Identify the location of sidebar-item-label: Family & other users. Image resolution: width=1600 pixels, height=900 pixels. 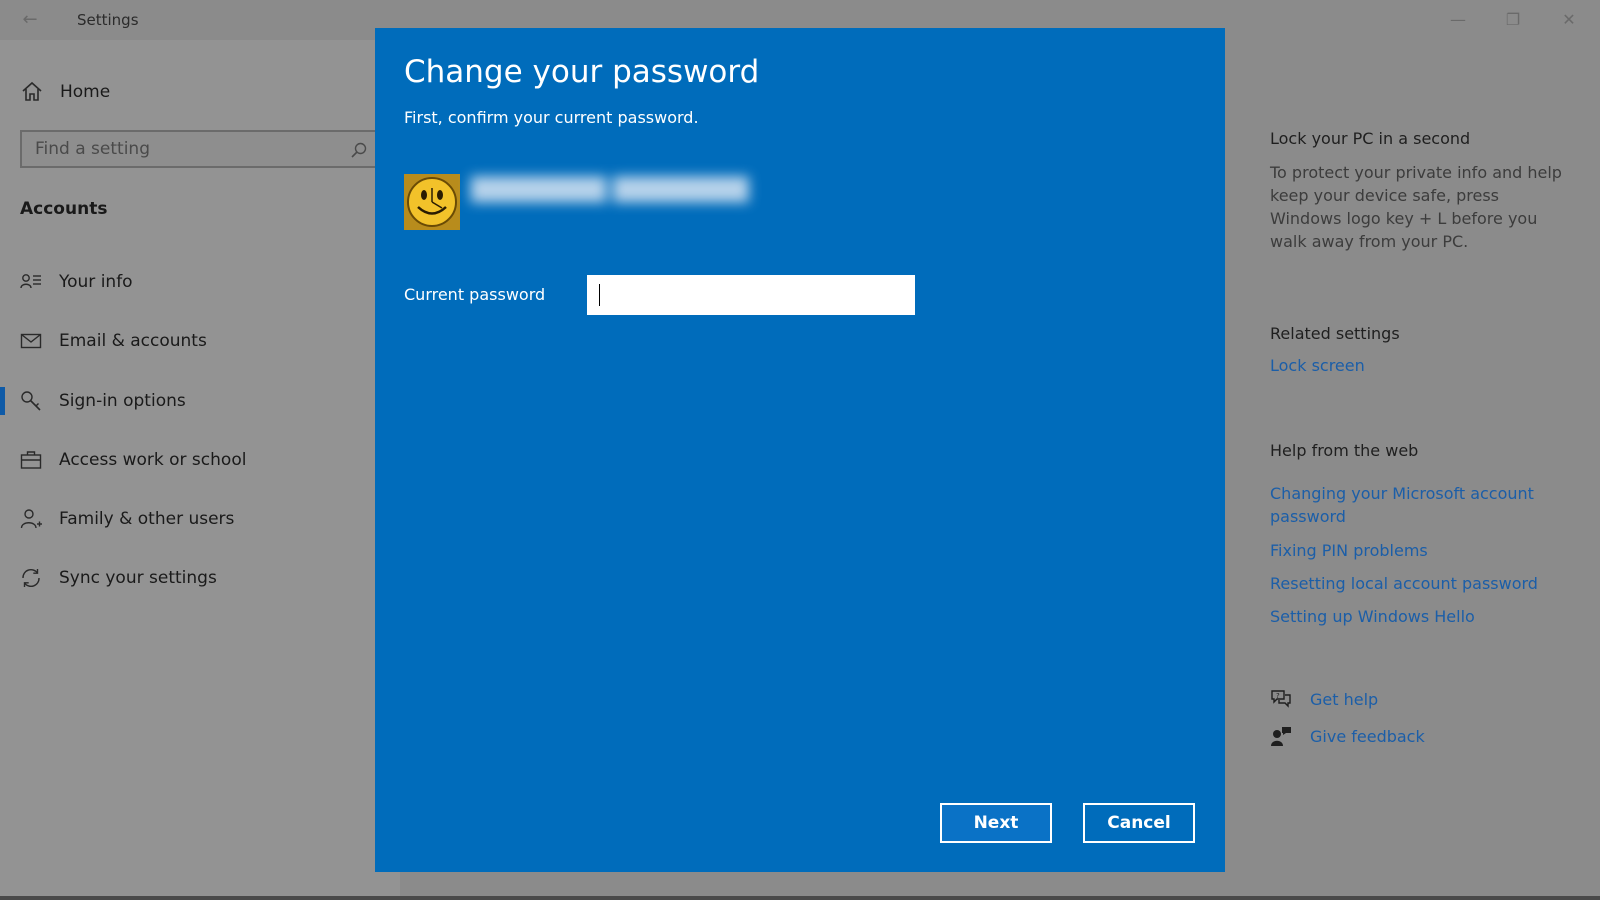
(147, 519).